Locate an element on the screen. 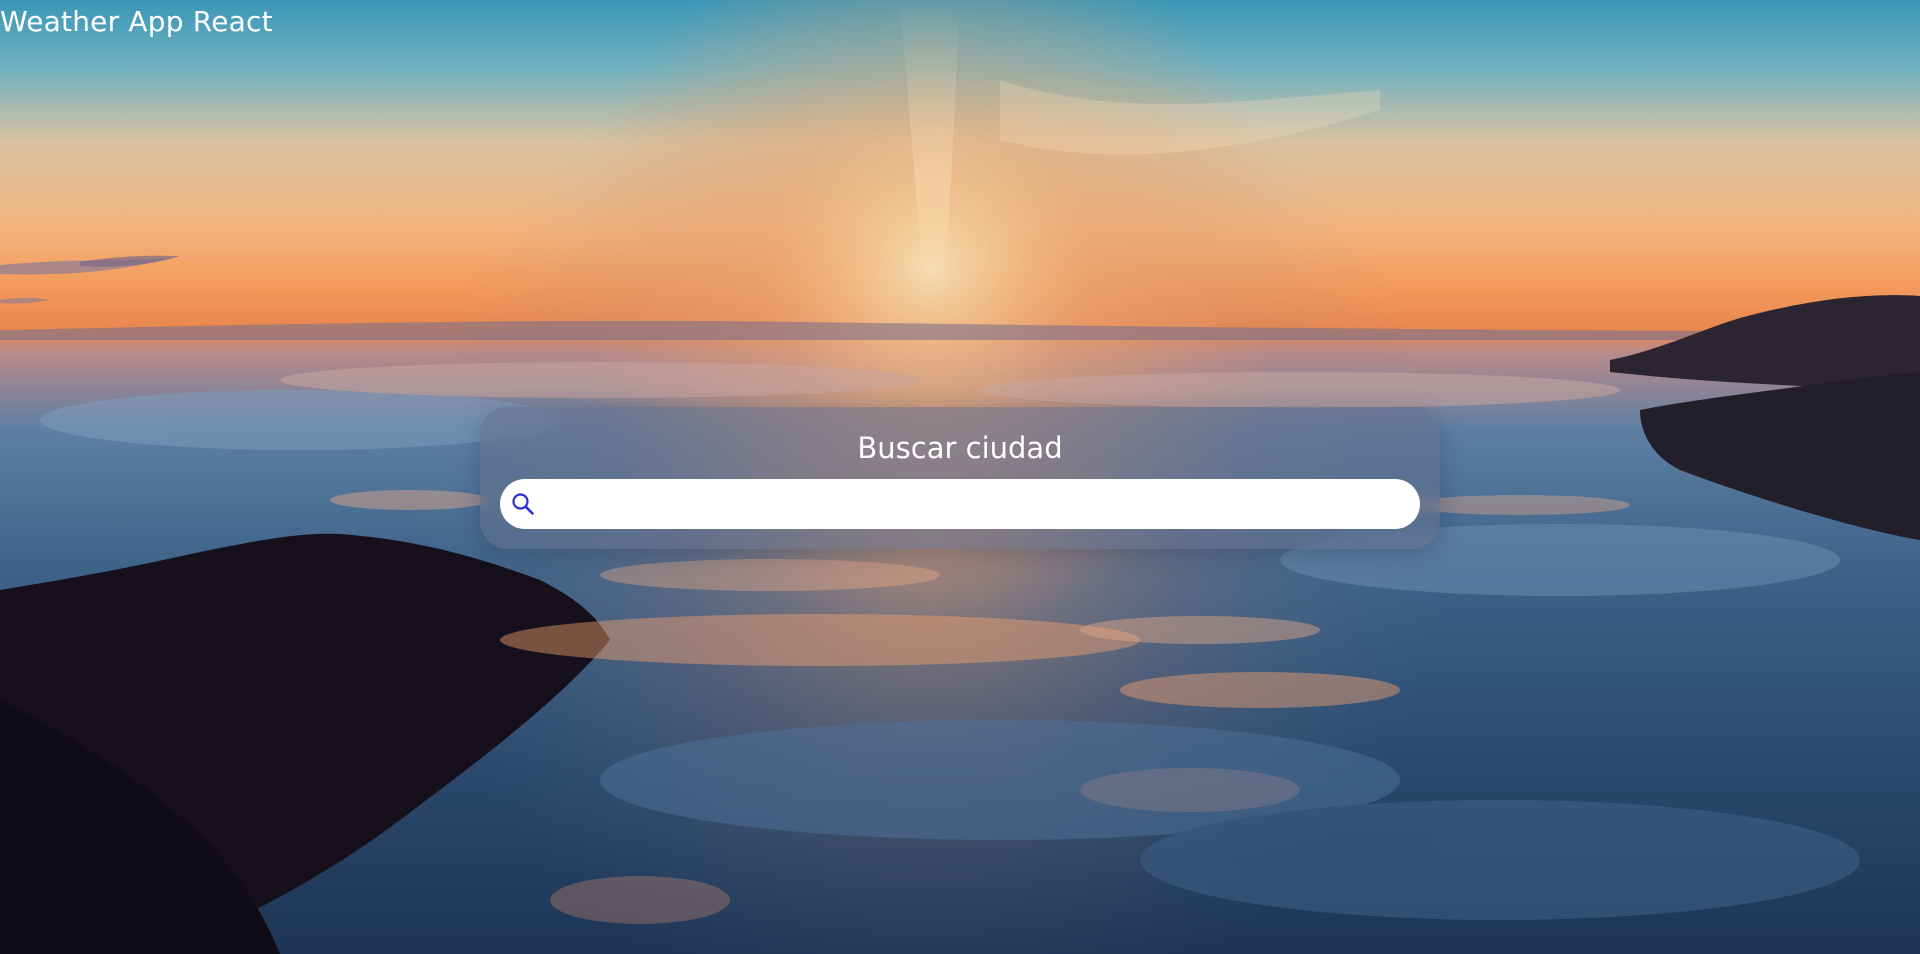 Image resolution: width=1920 pixels, height=954 pixels. search-field is located at coordinates (960, 504).